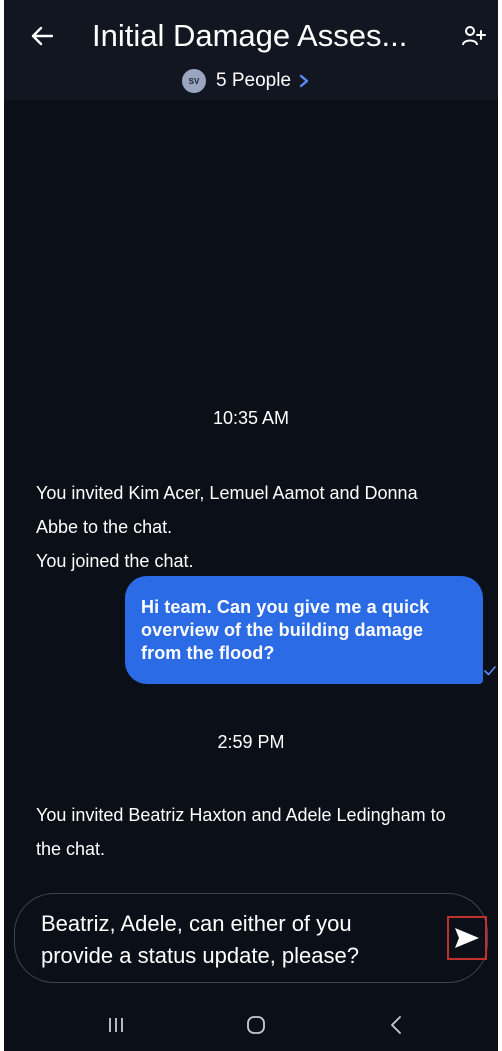 The width and height of the screenshot is (502, 1051). Describe the element at coordinates (251, 742) in the screenshot. I see `timestamp: 2:59 PM` at that location.